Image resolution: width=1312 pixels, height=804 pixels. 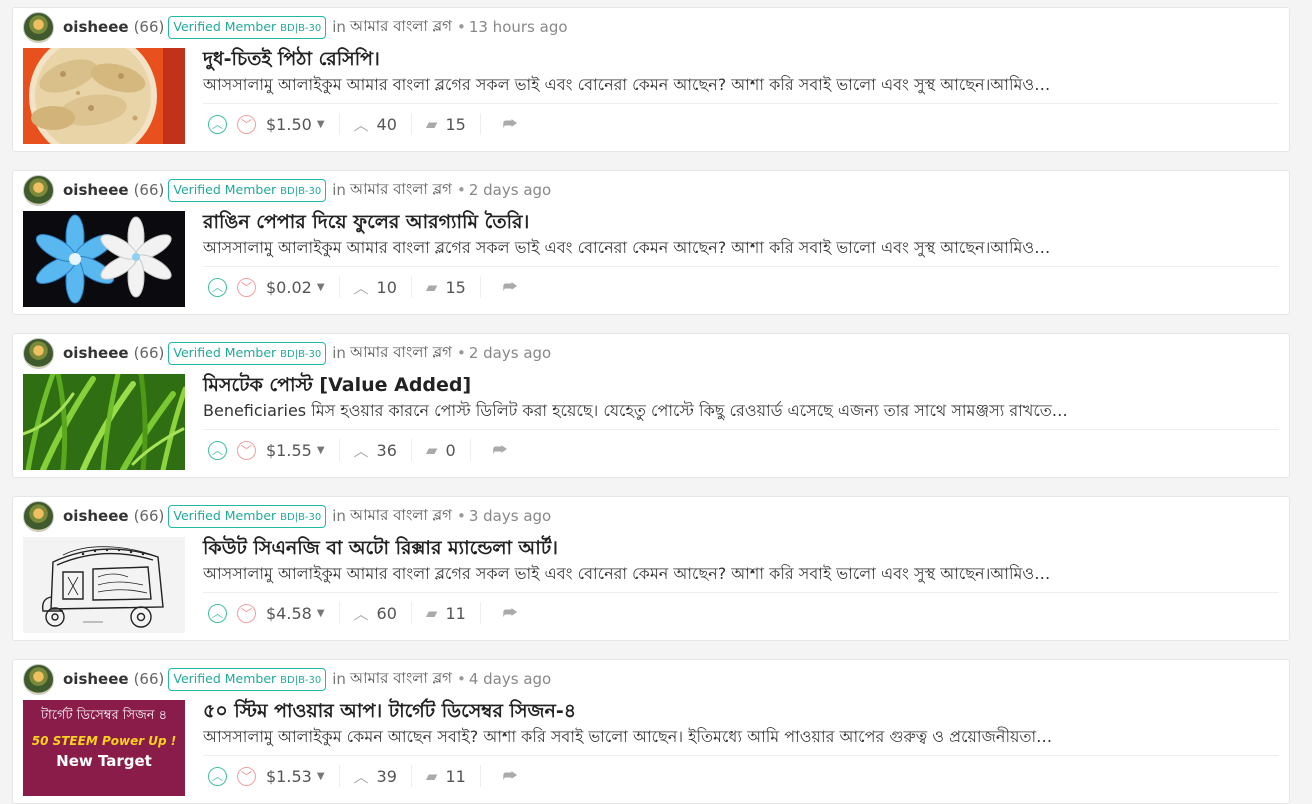 I want to click on post-time: 13 hours ago, so click(x=518, y=27).